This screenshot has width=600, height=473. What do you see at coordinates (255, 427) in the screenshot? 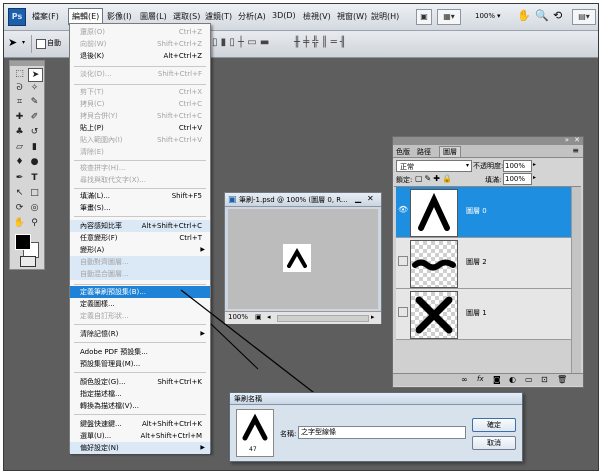
I see `brush-preview-shape` at bounding box center [255, 427].